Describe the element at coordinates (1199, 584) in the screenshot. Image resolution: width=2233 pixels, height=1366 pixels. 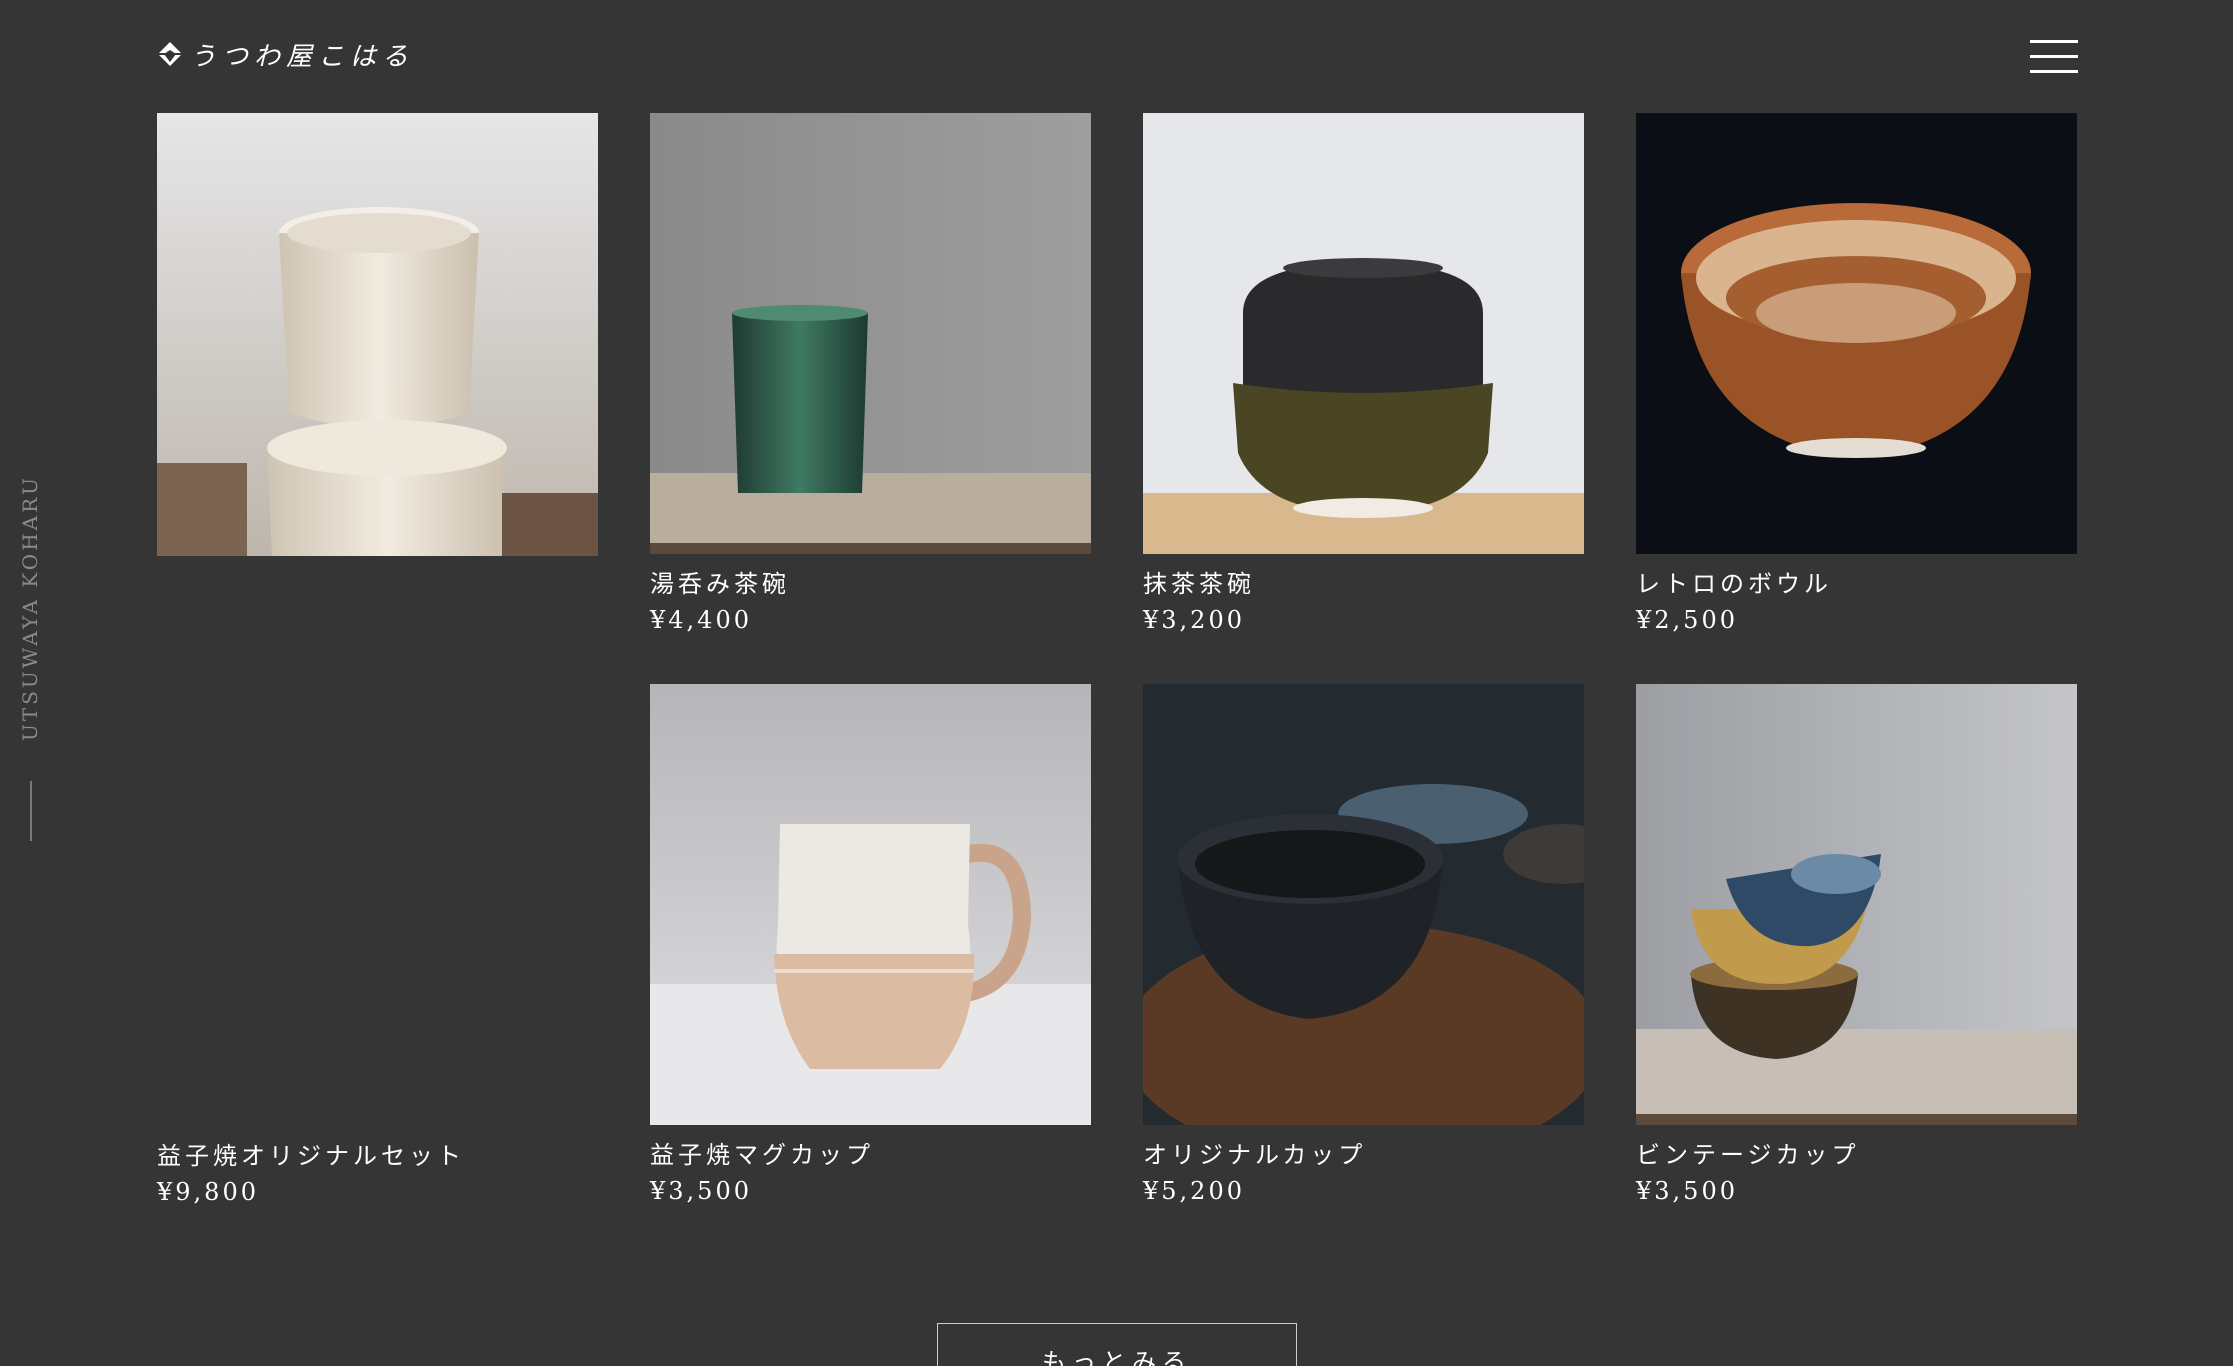
I see `product-name: 抹茶茶碗` at that location.